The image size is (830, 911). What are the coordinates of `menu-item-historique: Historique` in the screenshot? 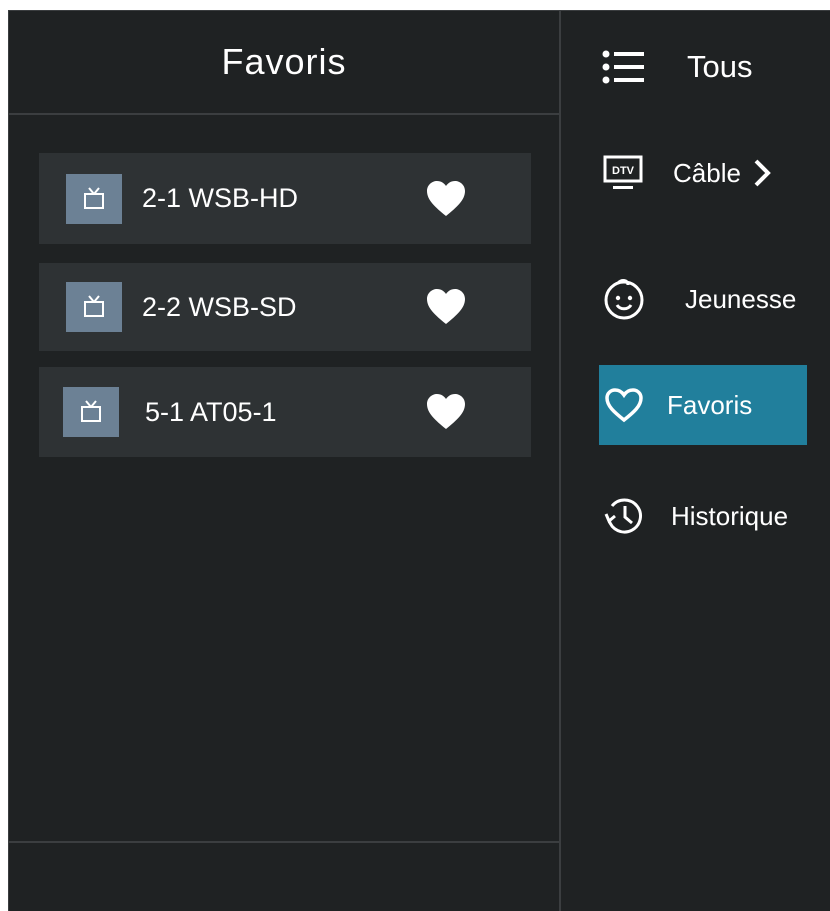 It's located at (714, 516).